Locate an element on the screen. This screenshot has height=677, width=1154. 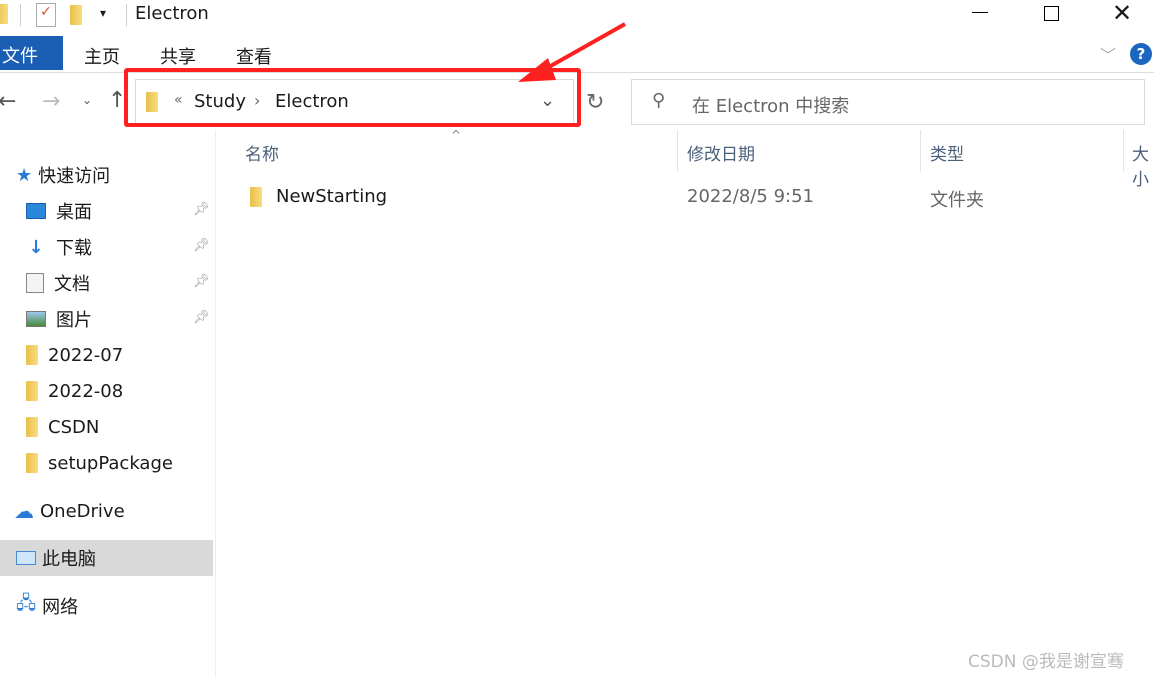
back-button: ← is located at coordinates (8, 101).